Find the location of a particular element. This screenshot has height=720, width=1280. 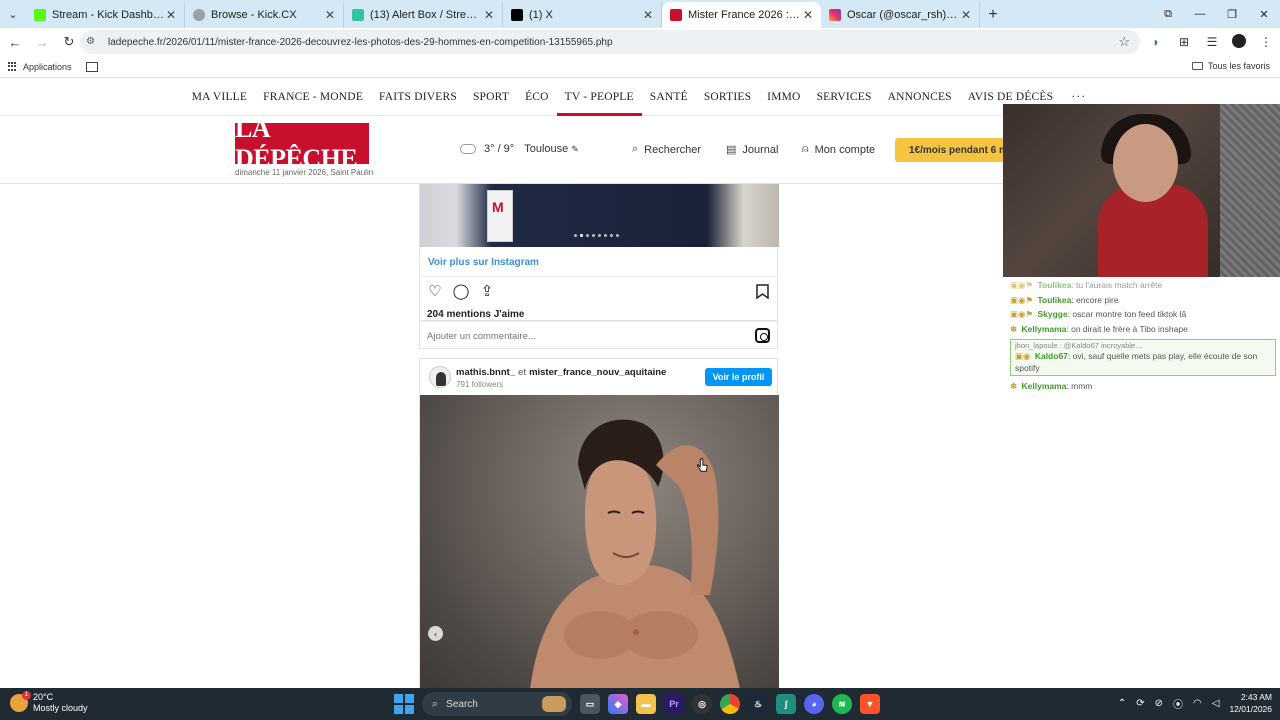

app-icon: ʃ is located at coordinates (786, 704).